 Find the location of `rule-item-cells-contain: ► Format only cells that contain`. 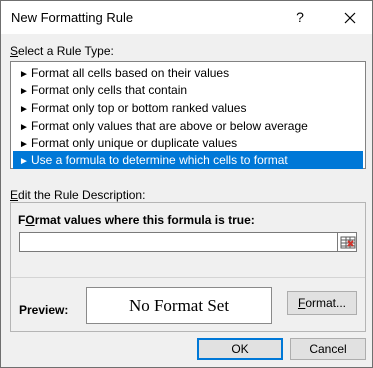

rule-item-cells-contain: ► Format only cells that contain is located at coordinates (188, 90).